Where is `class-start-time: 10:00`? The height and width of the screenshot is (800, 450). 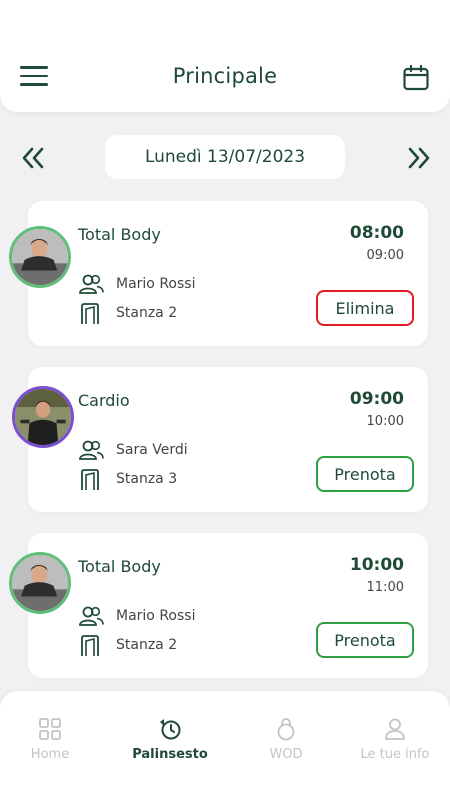
class-start-time: 10:00 is located at coordinates (376, 565).